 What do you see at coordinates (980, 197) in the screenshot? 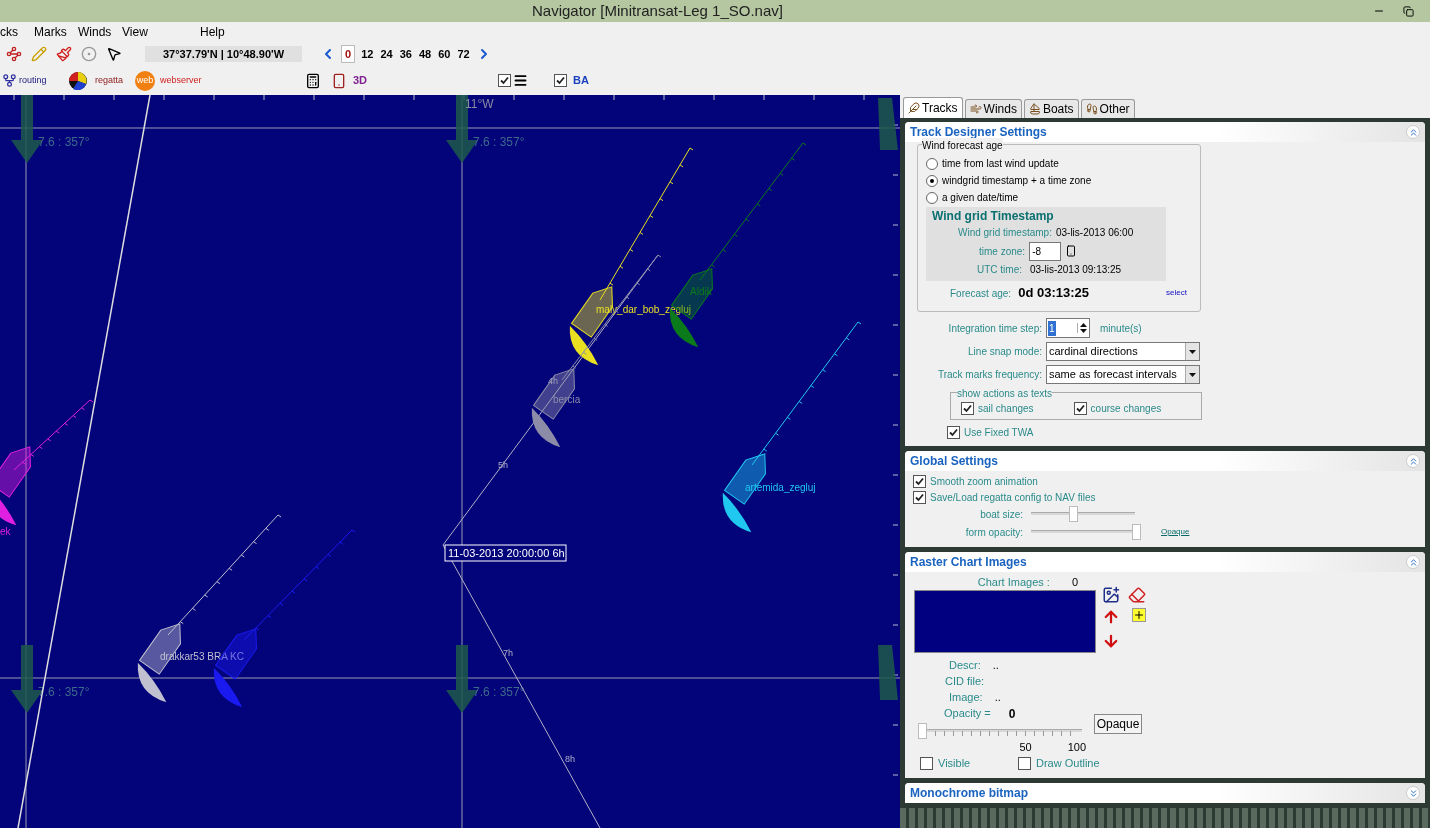
I see `radio-label: a given date/time` at bounding box center [980, 197].